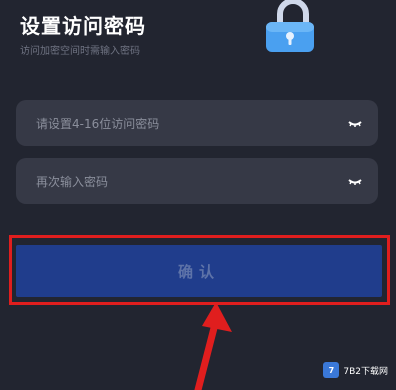 The height and width of the screenshot is (390, 396). I want to click on confirm-password-placeholder: 再次输入密码, so click(72, 182).